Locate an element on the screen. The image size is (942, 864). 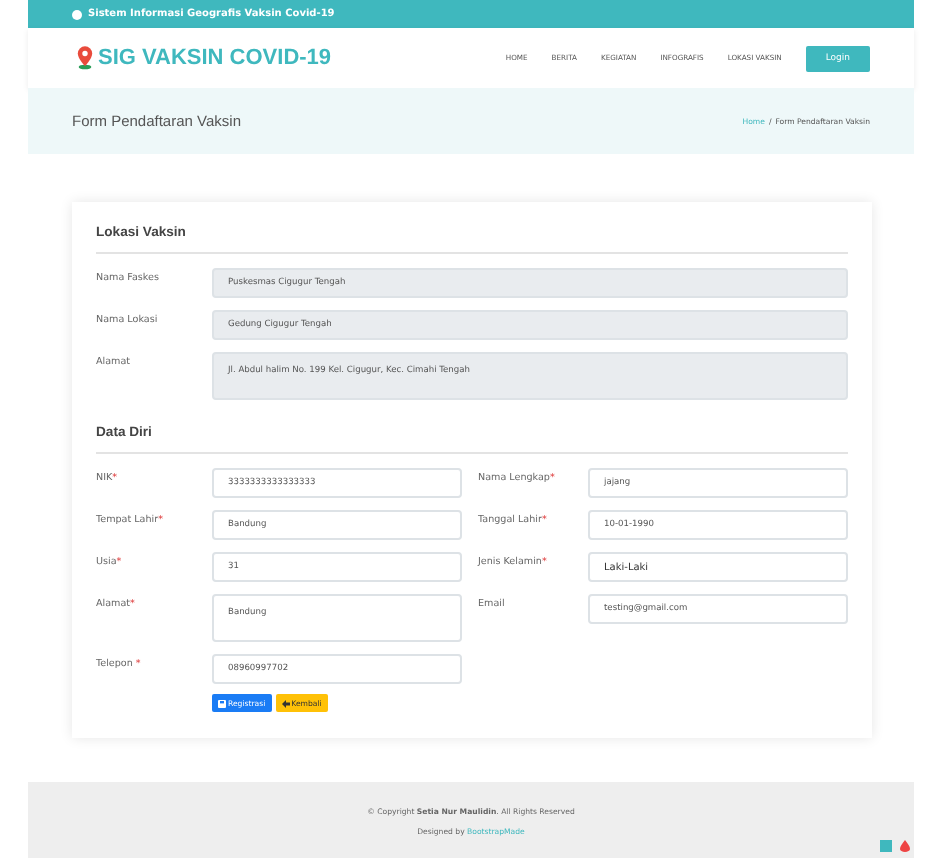
flame-icon is located at coordinates (905, 846).